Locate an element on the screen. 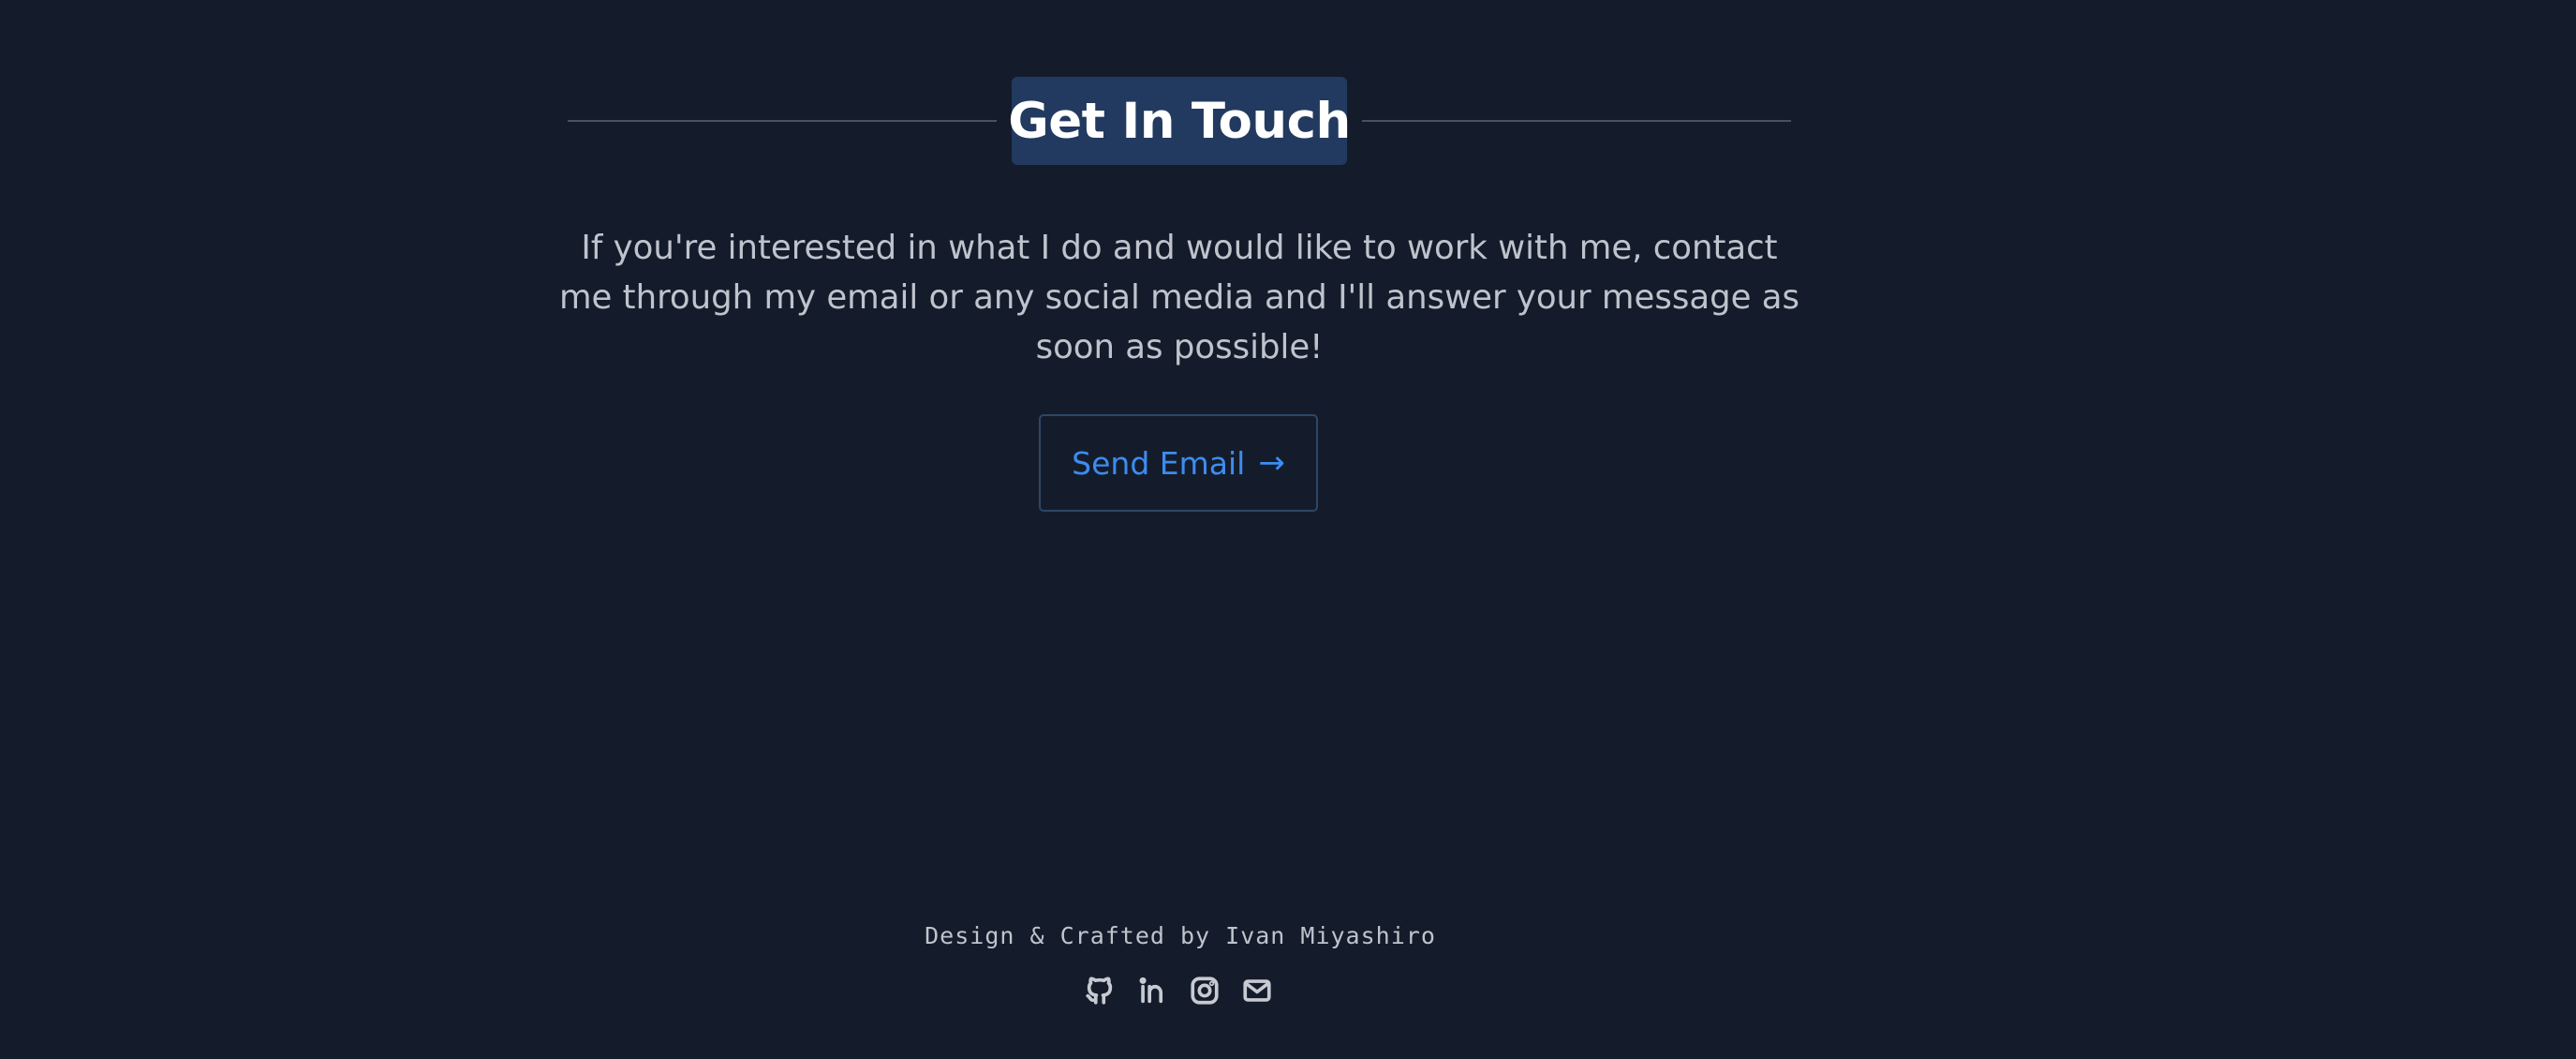  github-icon is located at coordinates (1100, 991).